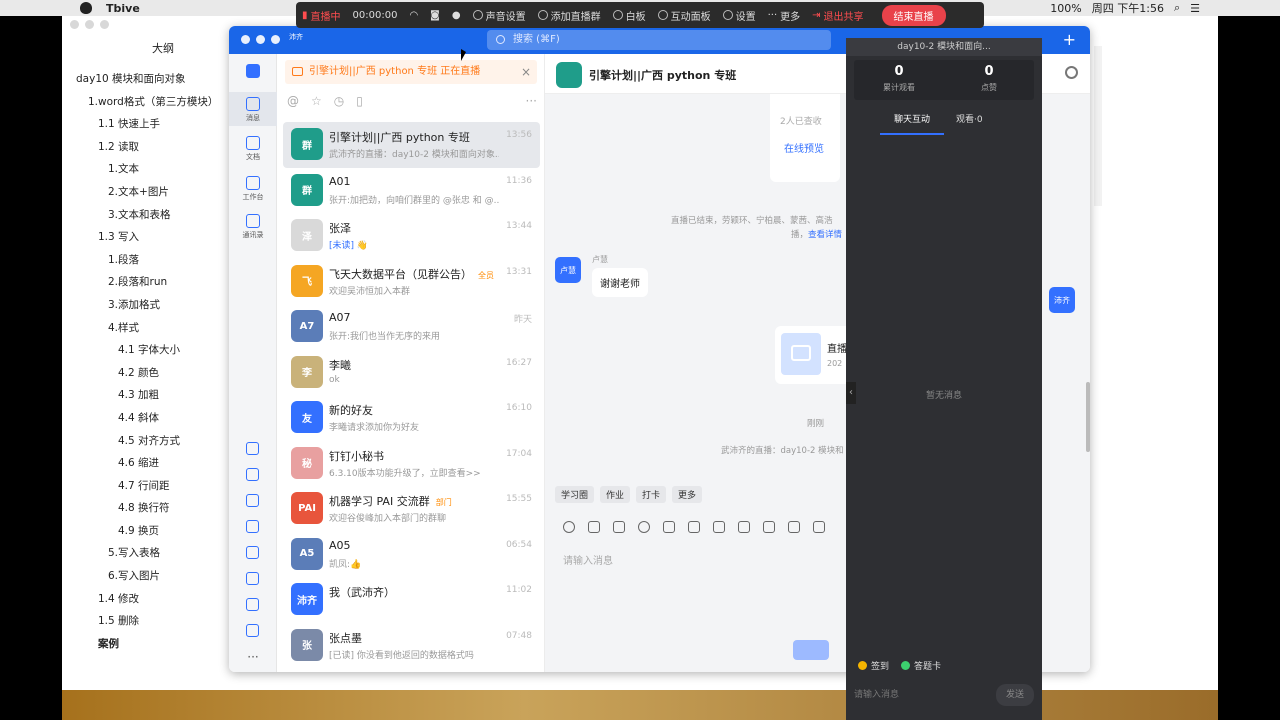 The image size is (1280, 720). What do you see at coordinates (615, 494) in the screenshot?
I see `quick-tag: 作业` at bounding box center [615, 494].